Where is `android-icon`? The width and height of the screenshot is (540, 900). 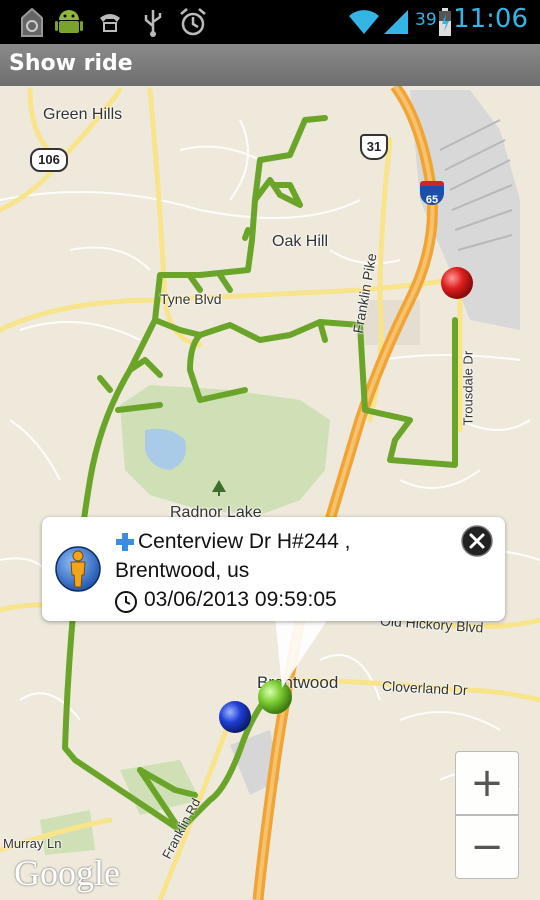 android-icon is located at coordinates (69, 21).